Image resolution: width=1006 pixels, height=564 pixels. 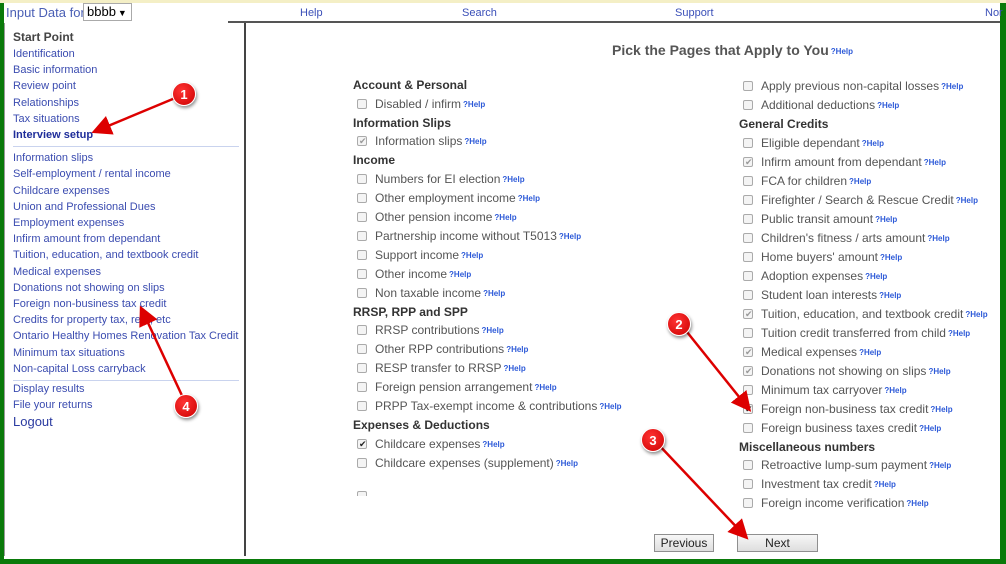 What do you see at coordinates (748, 294) in the screenshot?
I see `checkbox-student-loan-interests` at bounding box center [748, 294].